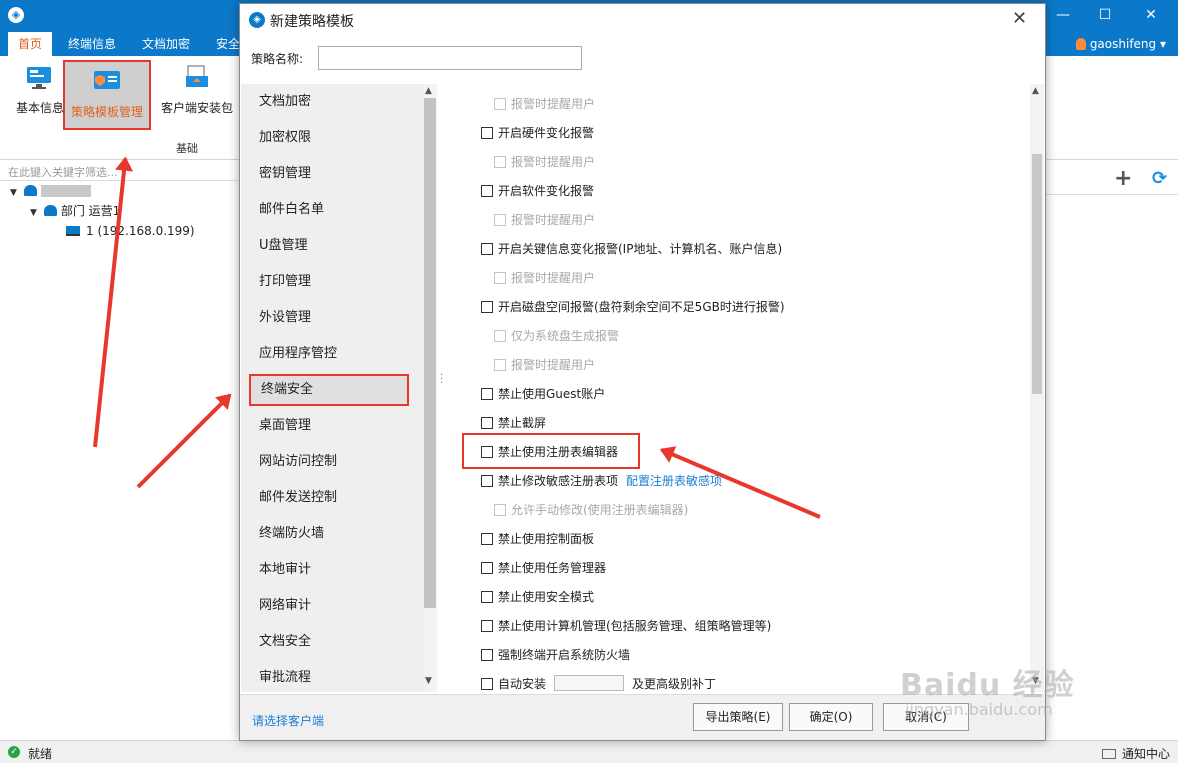 The height and width of the screenshot is (763, 1178). What do you see at coordinates (631, 249) in the screenshot?
I see `option-row: 开启关键信息变化报警(IP地址、计算机名、账户信息)` at bounding box center [631, 249].